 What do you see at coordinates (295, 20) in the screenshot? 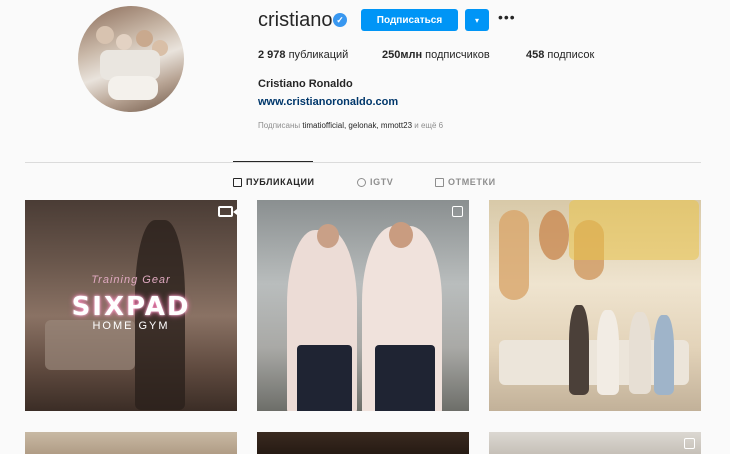
I see `username: cristiano` at bounding box center [295, 20].